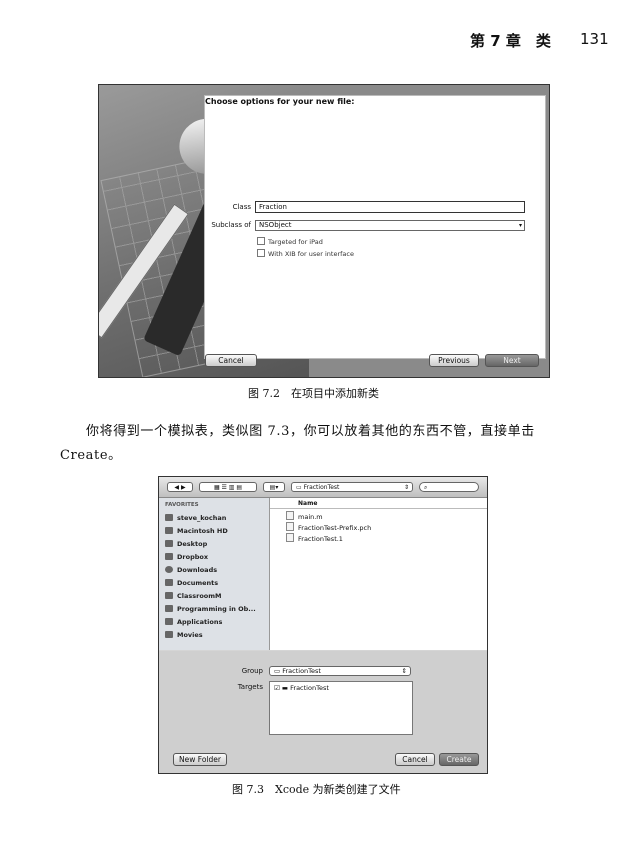 The image size is (629, 866). Describe the element at coordinates (169, 530) in the screenshot. I see `disk-icon` at that location.